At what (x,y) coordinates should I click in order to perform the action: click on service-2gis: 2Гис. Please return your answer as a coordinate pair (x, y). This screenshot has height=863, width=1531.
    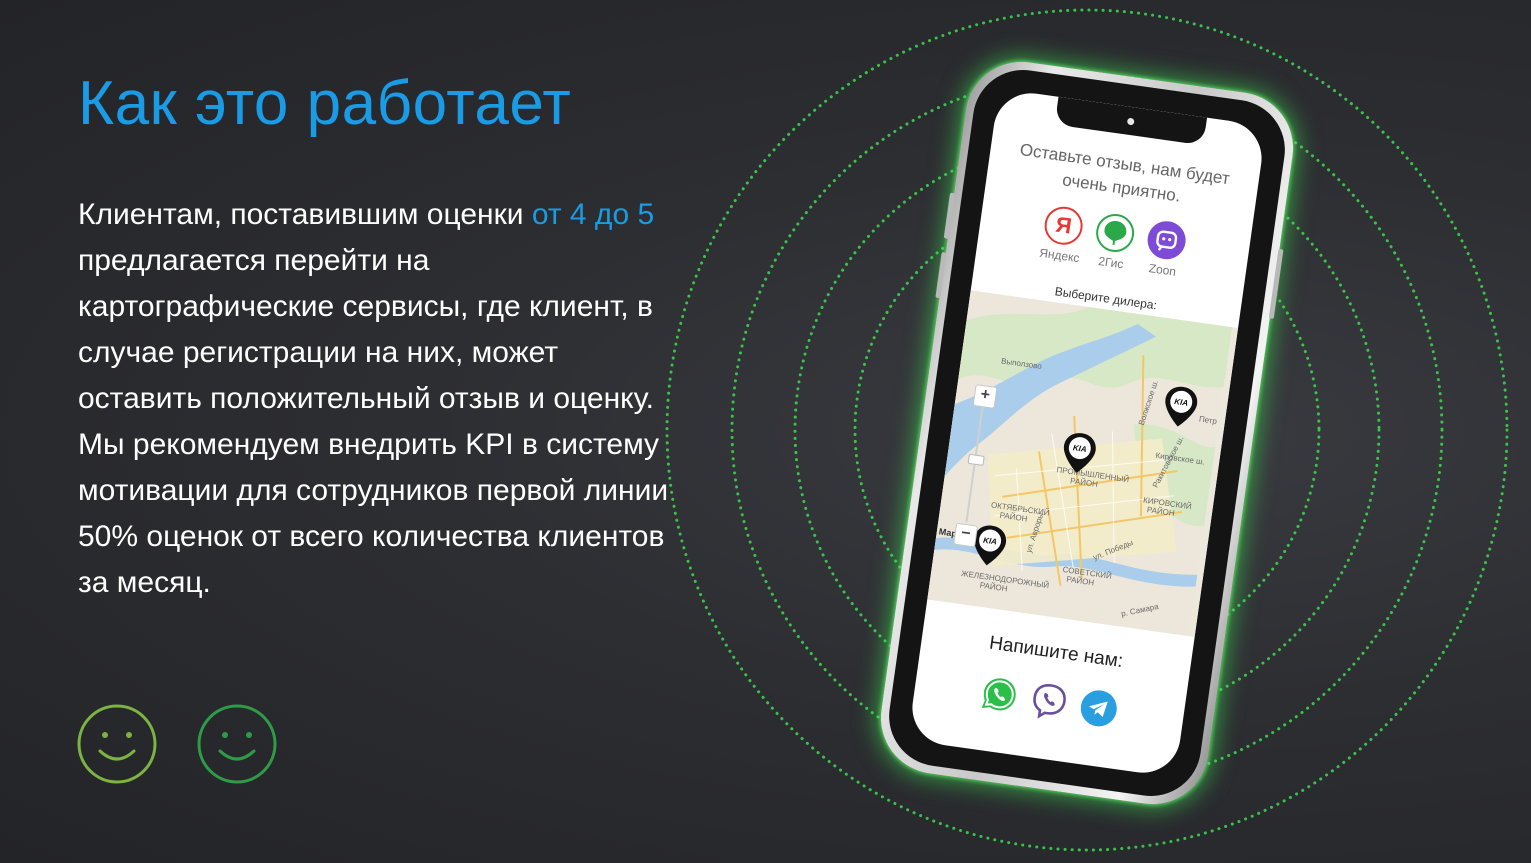
    Looking at the image, I should click on (1113, 242).